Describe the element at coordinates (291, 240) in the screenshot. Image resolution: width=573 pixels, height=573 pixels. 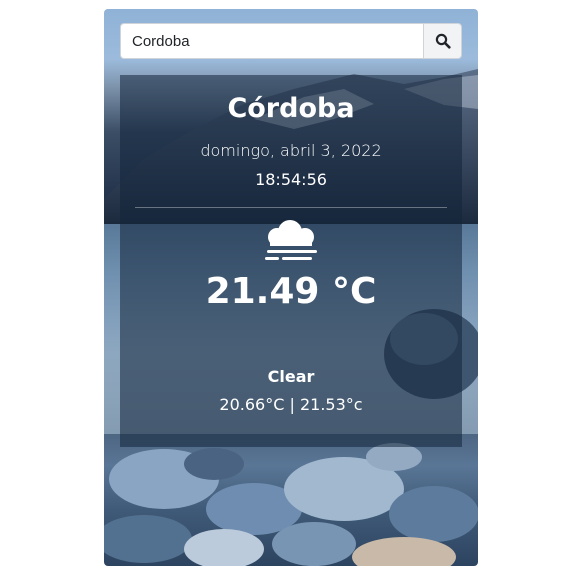
I see `fog-icon` at that location.